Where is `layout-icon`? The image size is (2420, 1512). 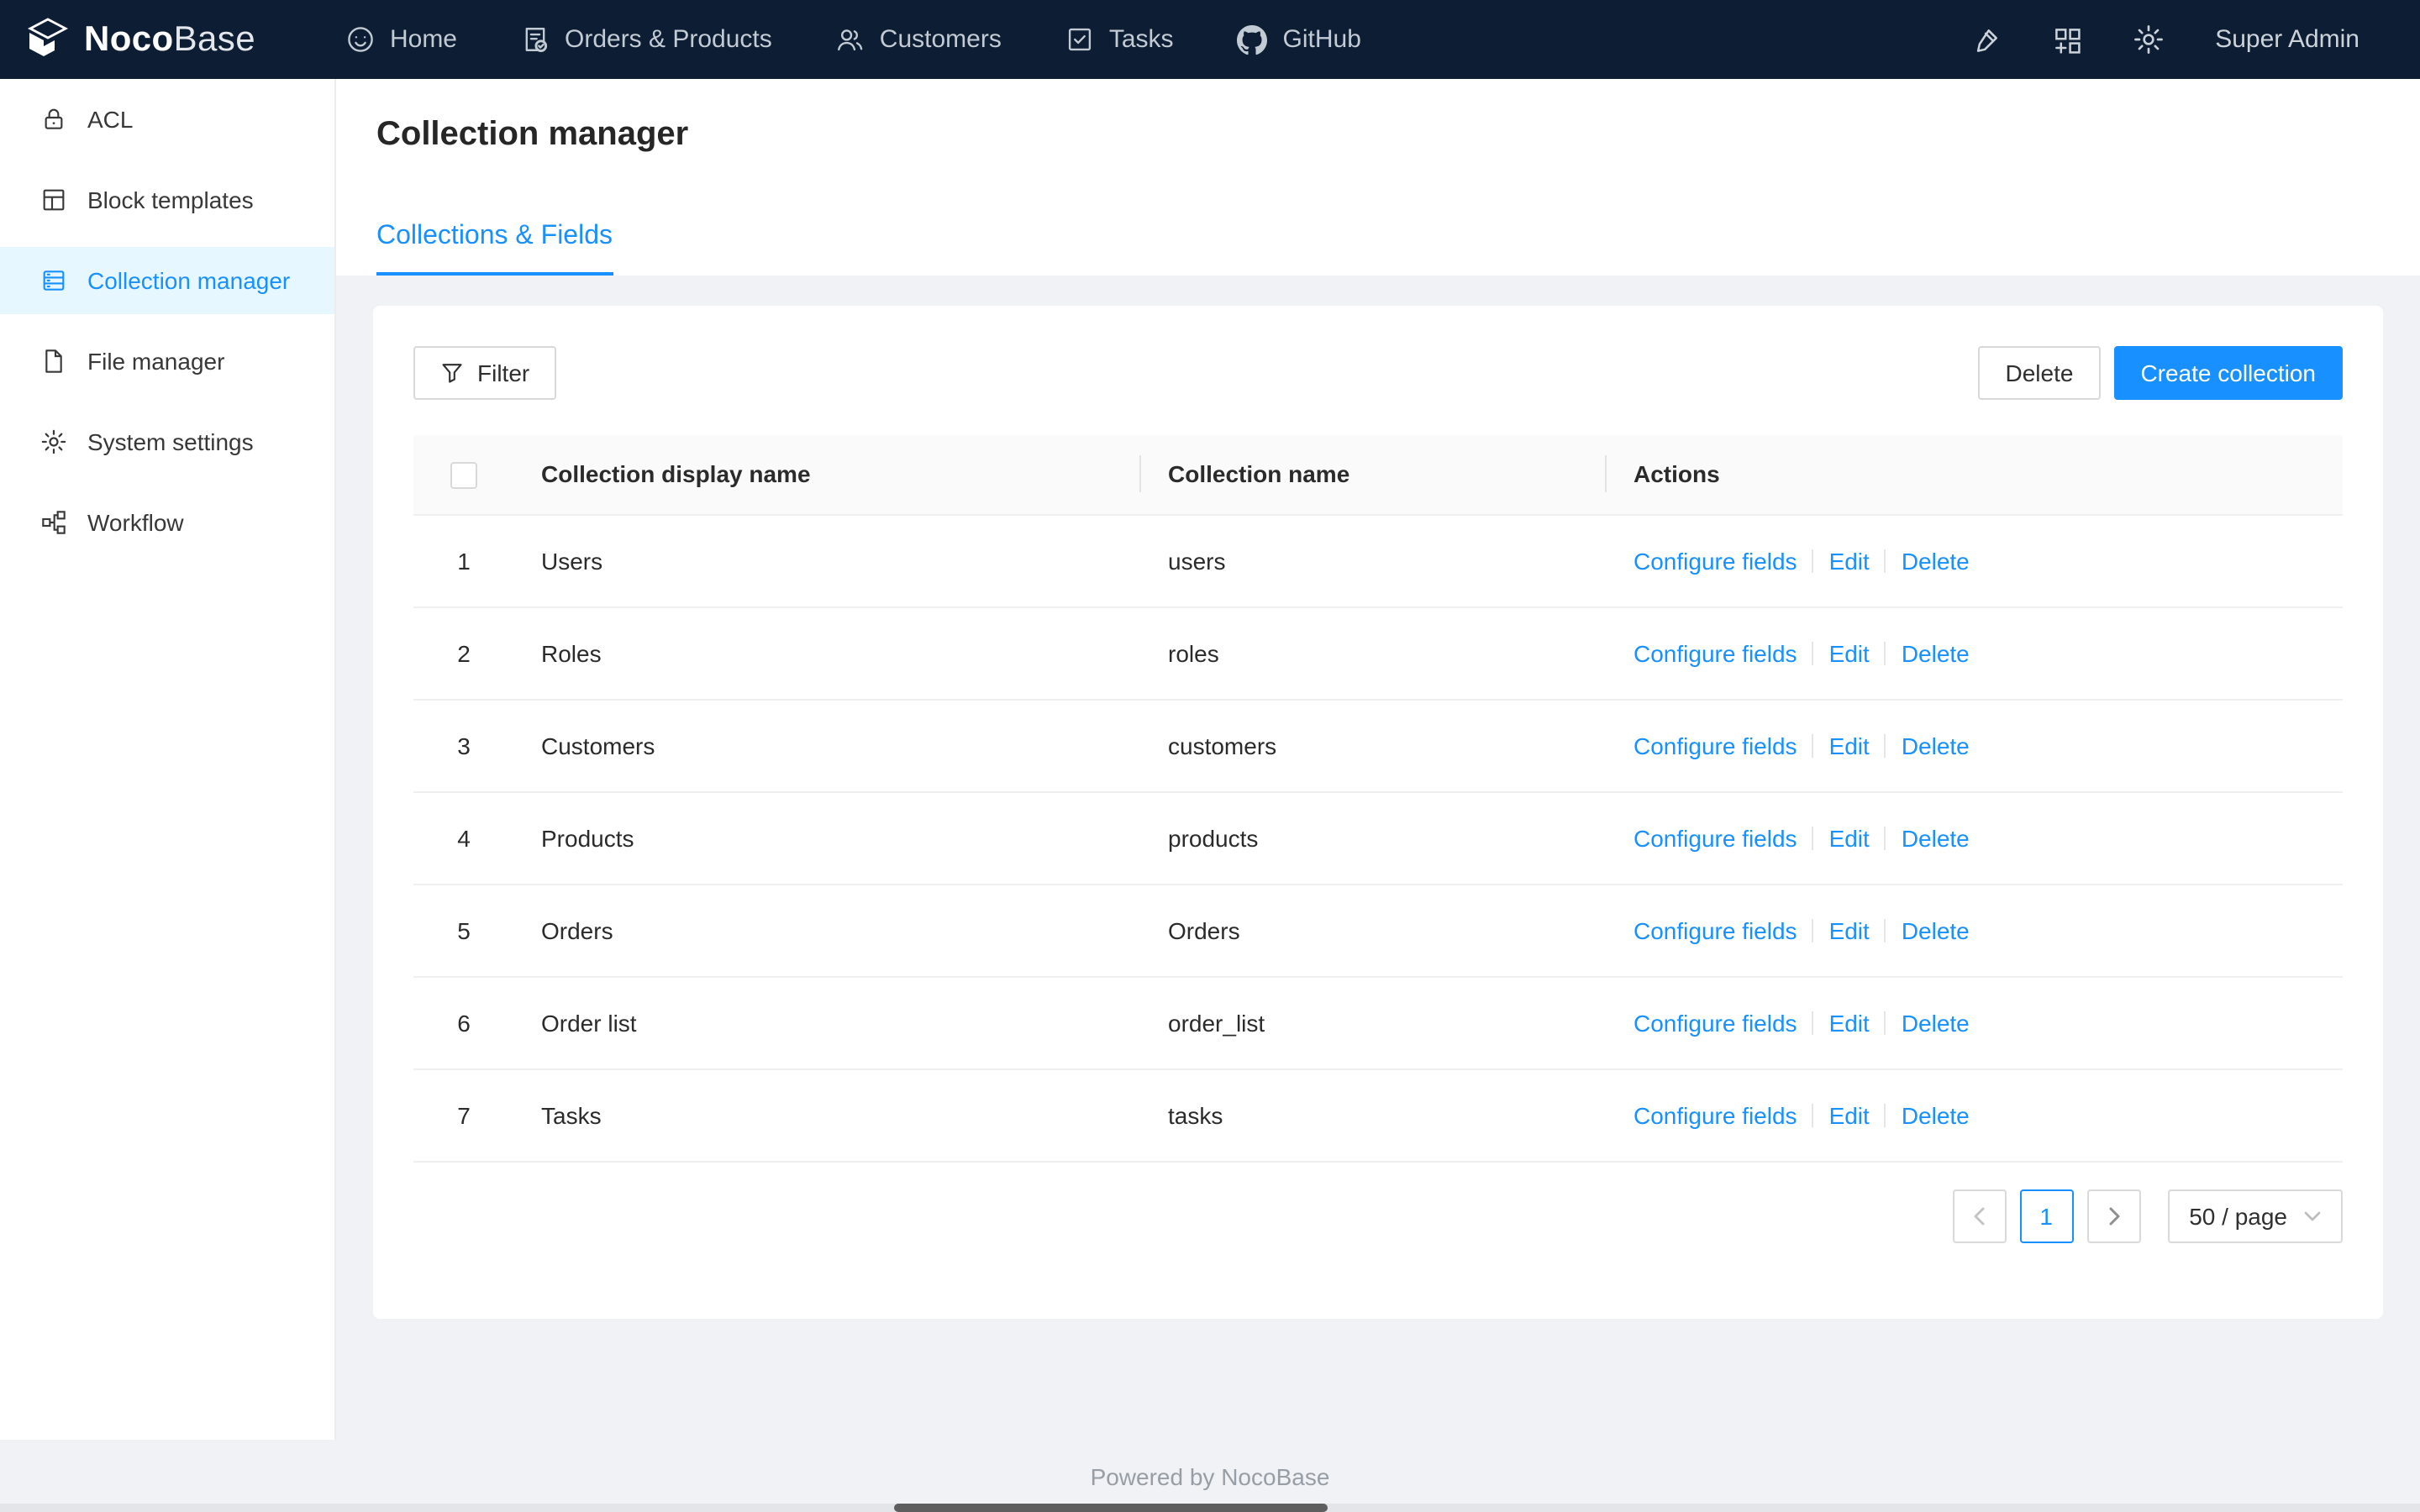 layout-icon is located at coordinates (54, 200).